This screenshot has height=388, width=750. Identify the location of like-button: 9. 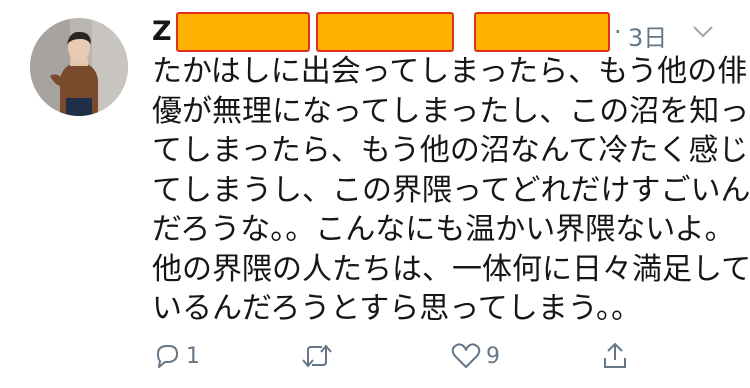
(475, 356).